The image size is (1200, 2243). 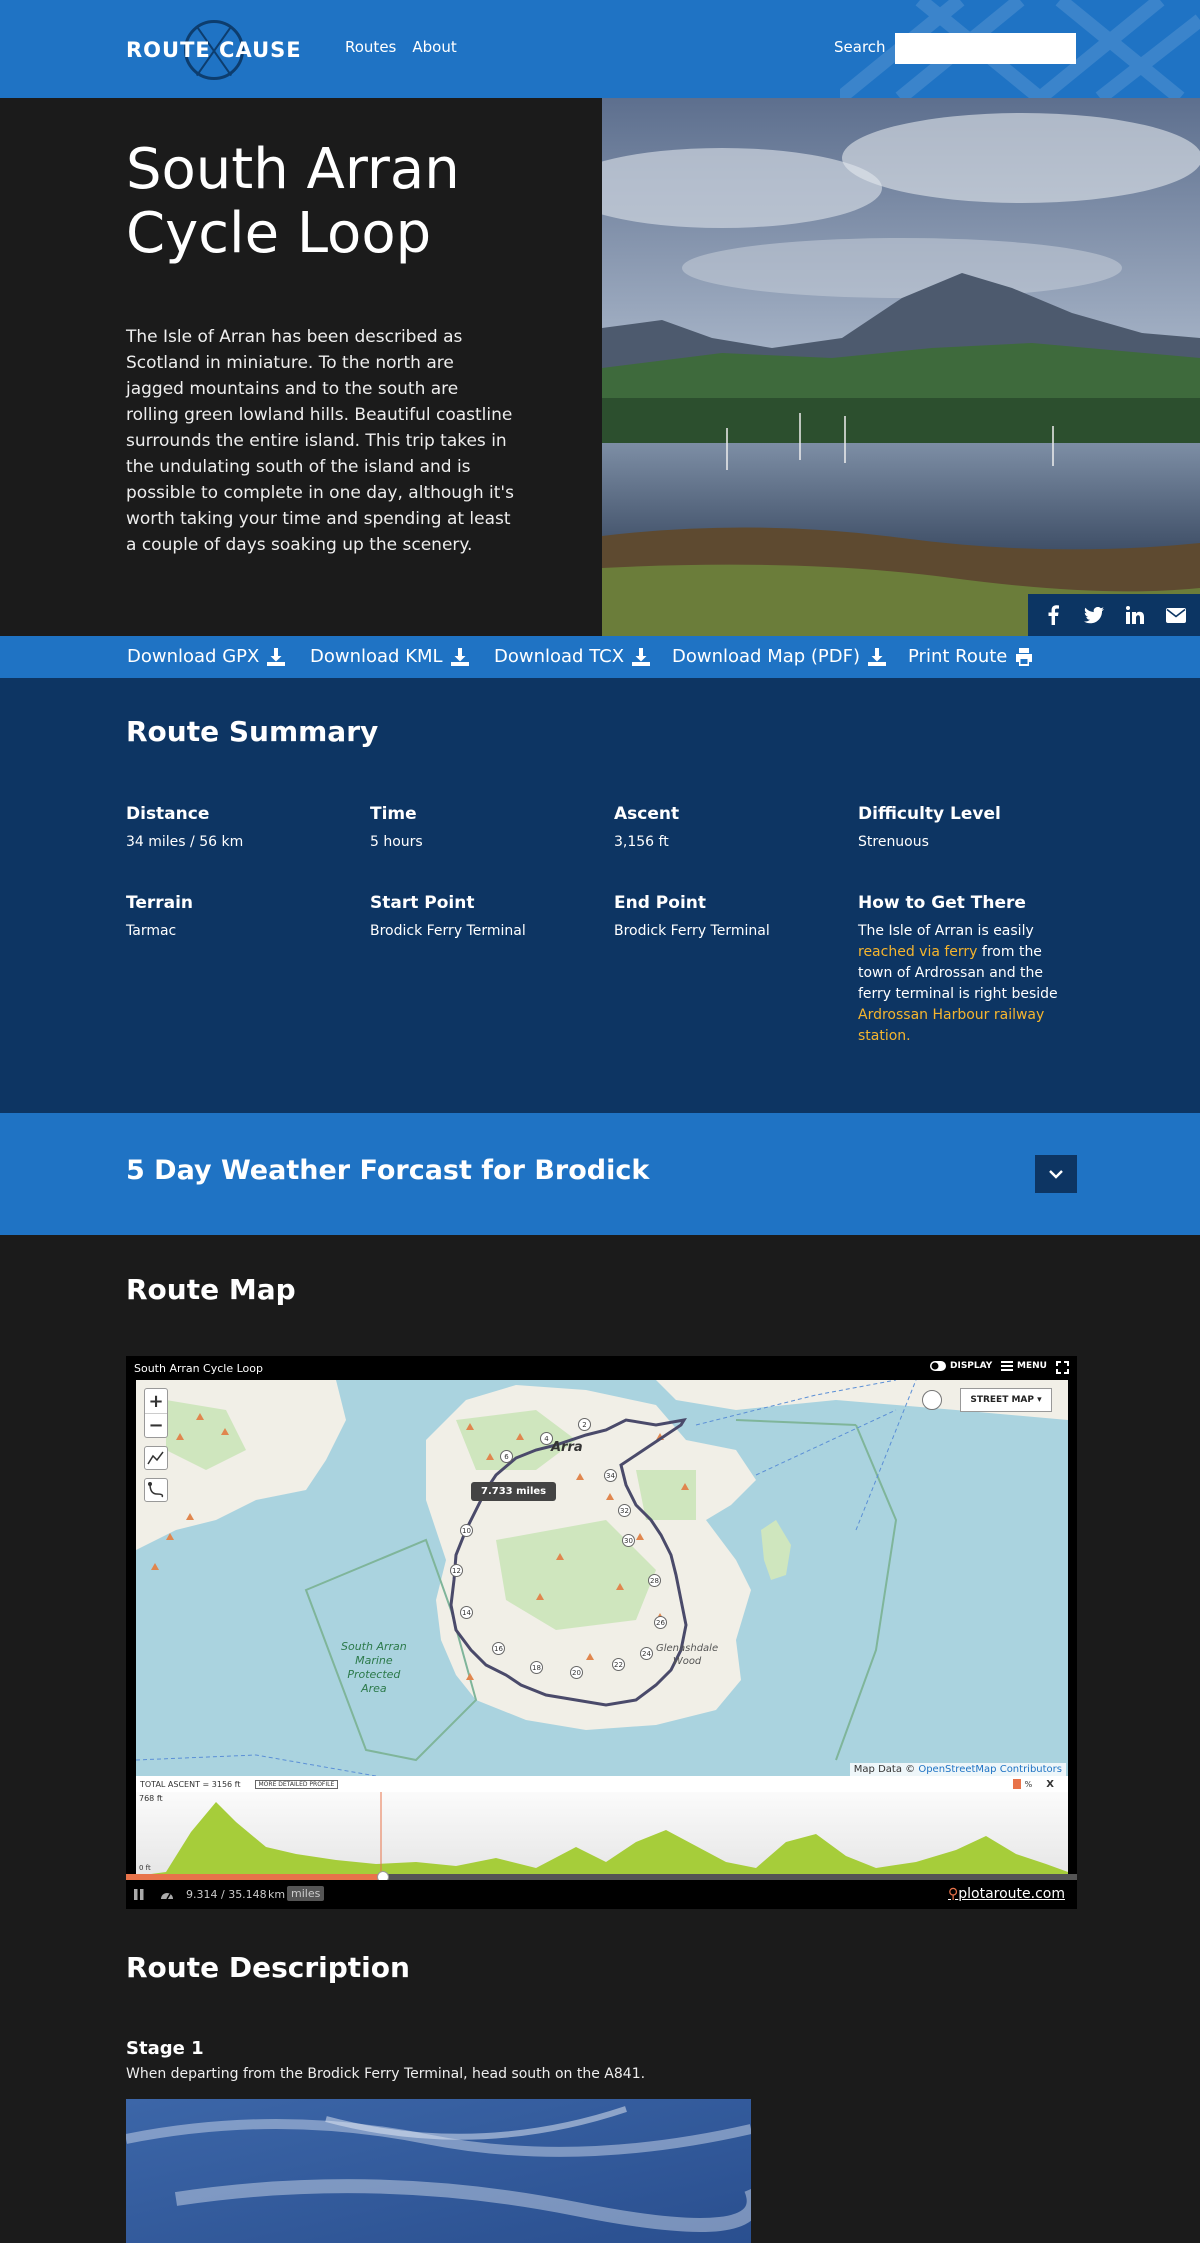 I want to click on stat-value: Tarmac, so click(x=151, y=931).